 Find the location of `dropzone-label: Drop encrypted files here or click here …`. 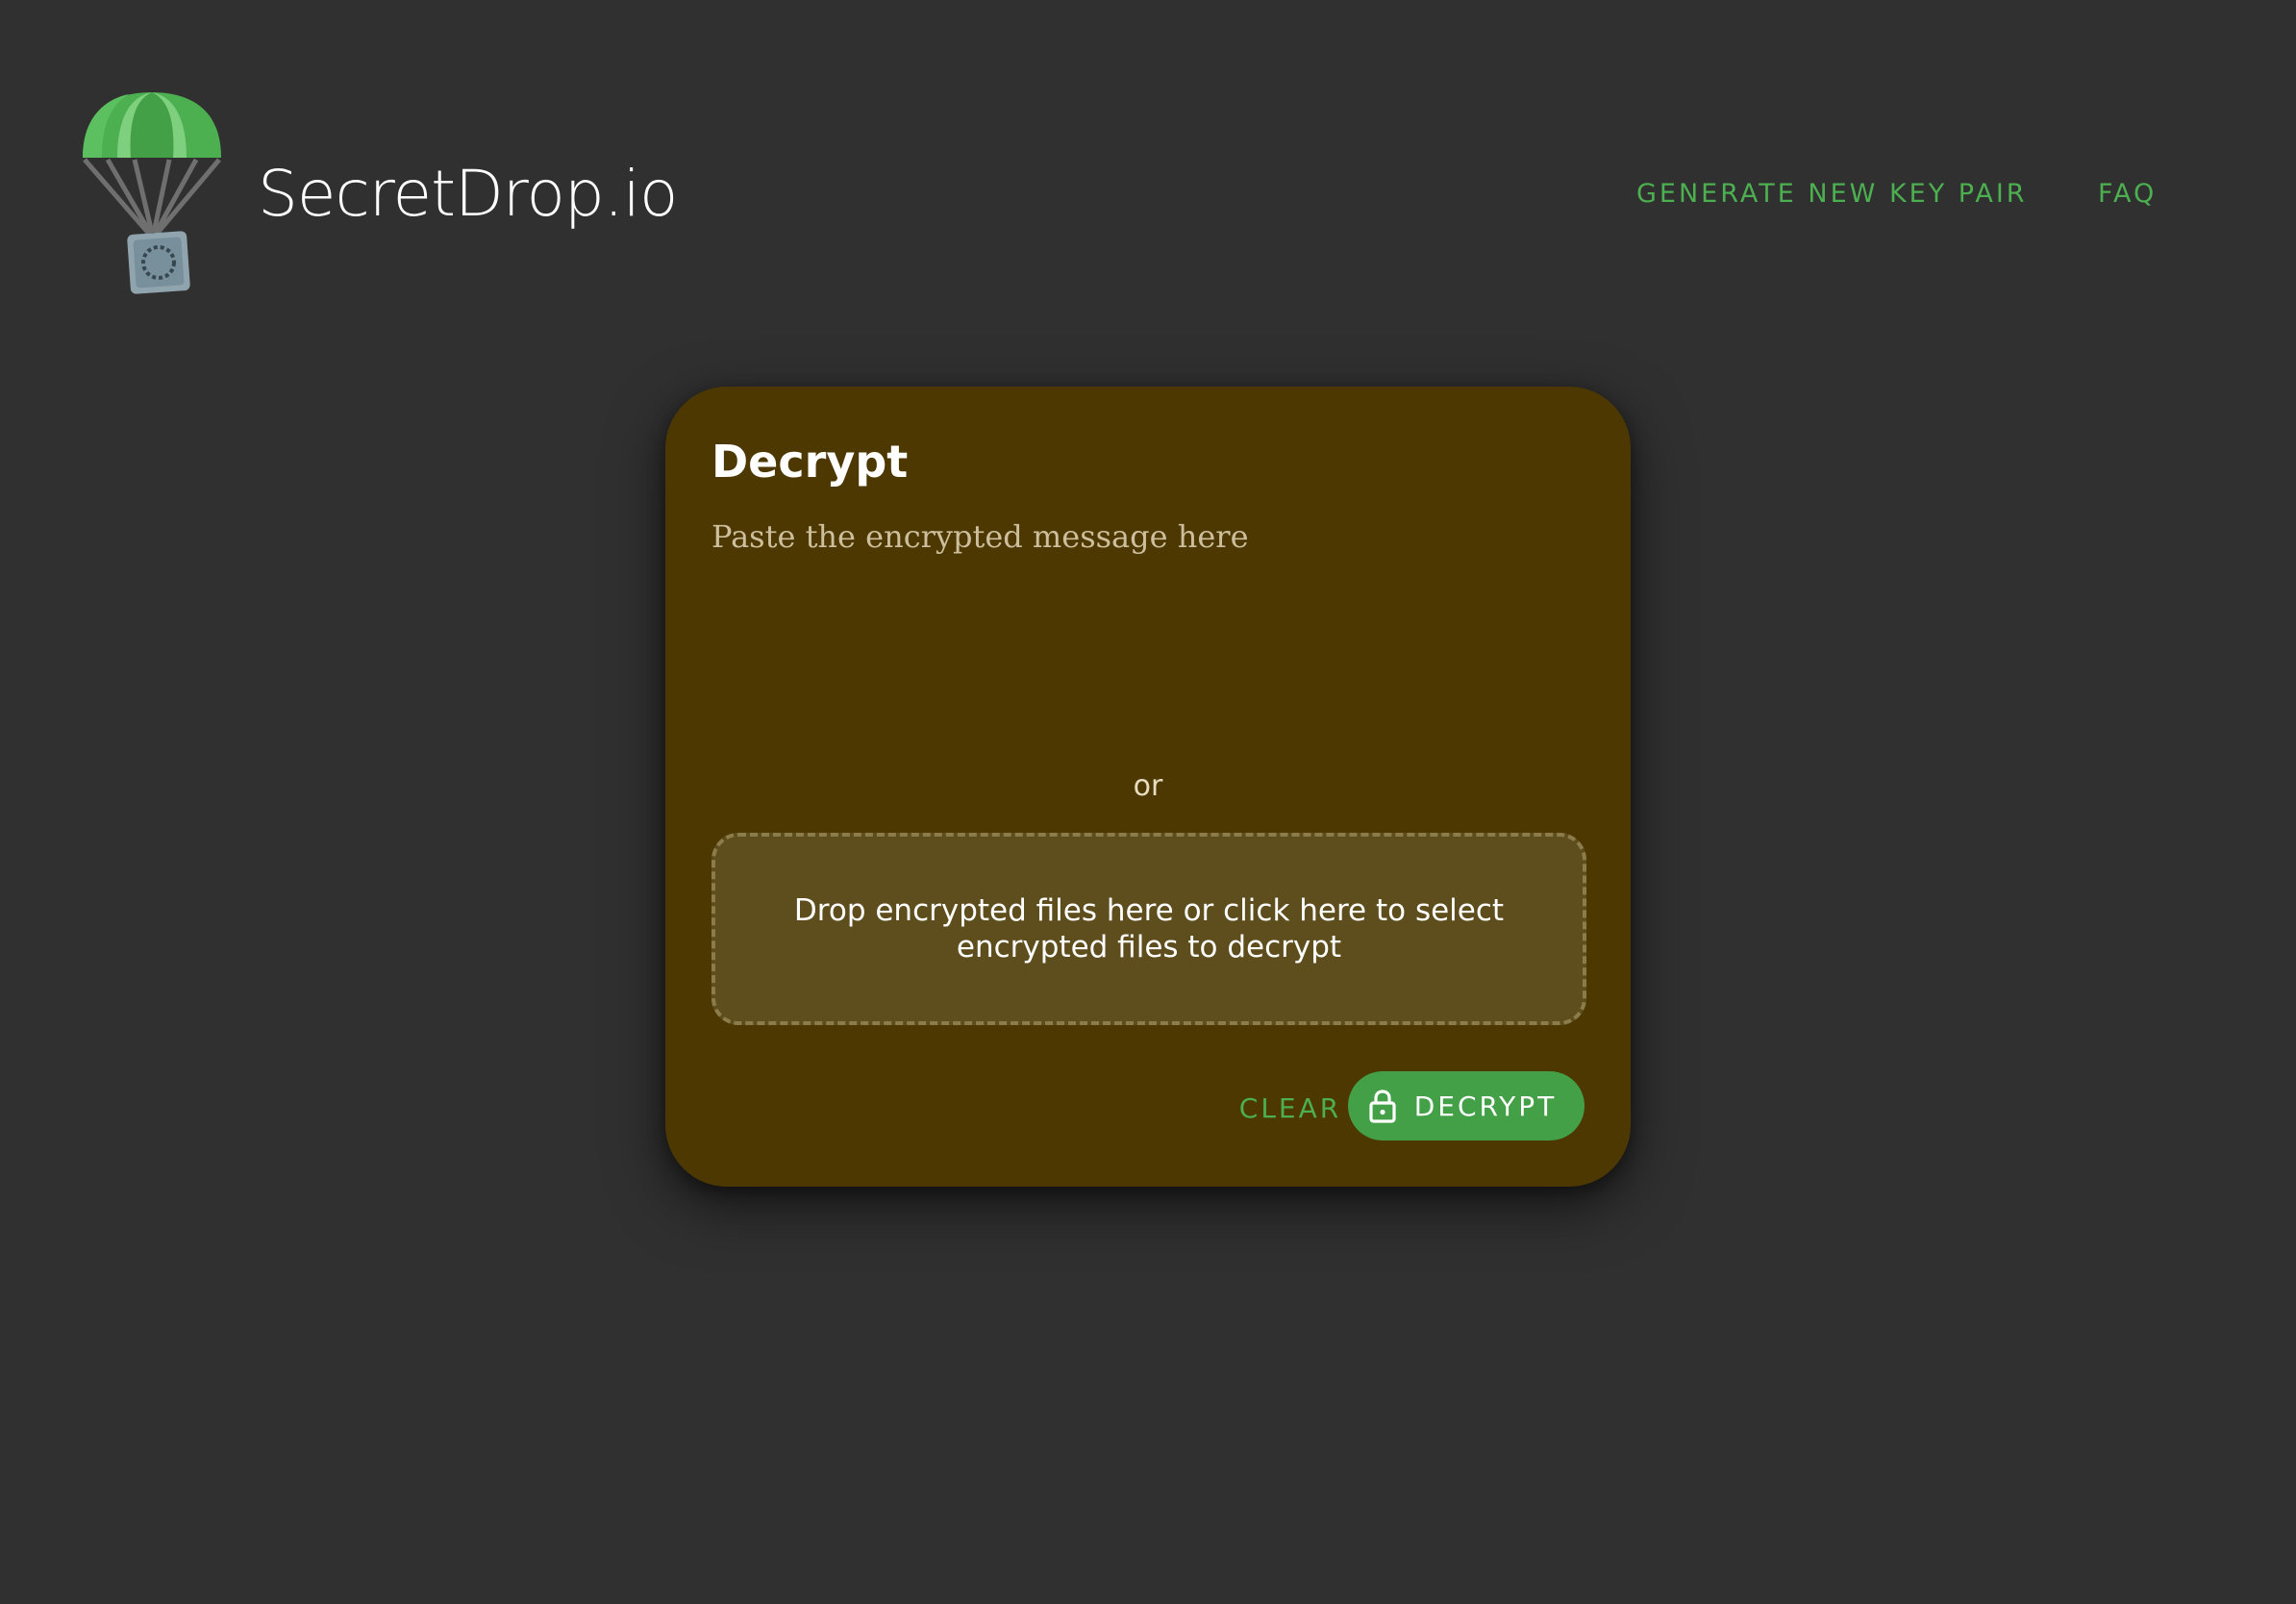

dropzone-label: Drop encrypted files here or click here … is located at coordinates (1149, 929).